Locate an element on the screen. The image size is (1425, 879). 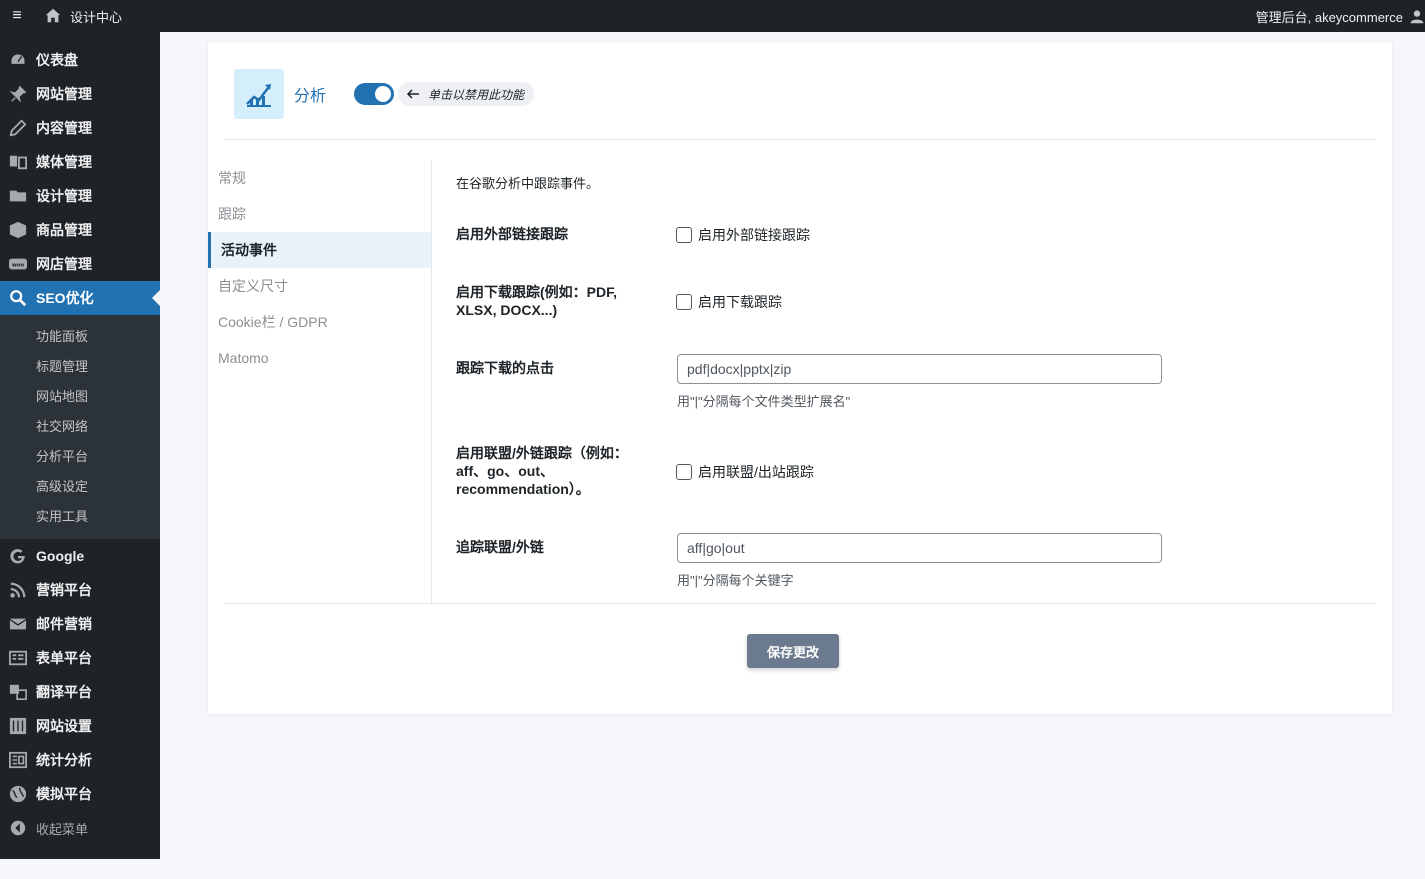
sidebar-item-label: 设计管理 is located at coordinates (64, 196).